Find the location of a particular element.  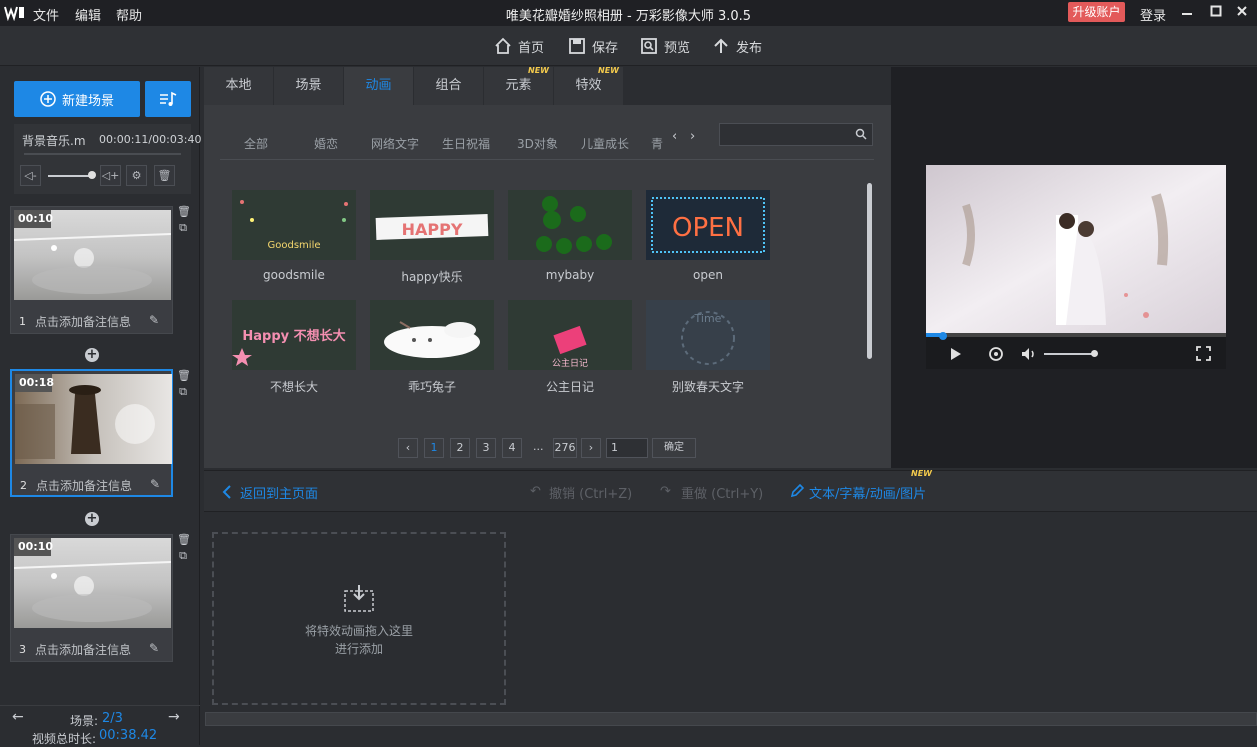

undo-button: 撤销 (Ctrl+Z) is located at coordinates (590, 492).